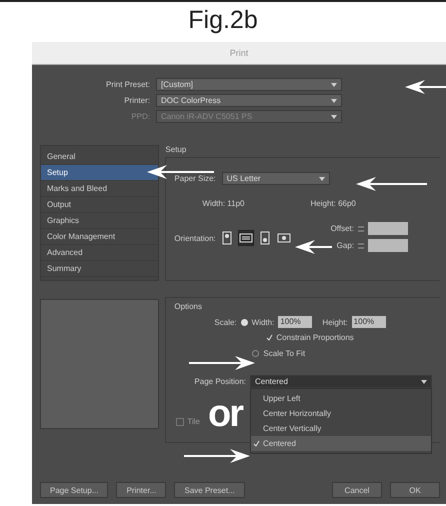 This screenshot has width=446, height=506. Describe the element at coordinates (176, 150) in the screenshot. I see `section-title: Setup` at that location.